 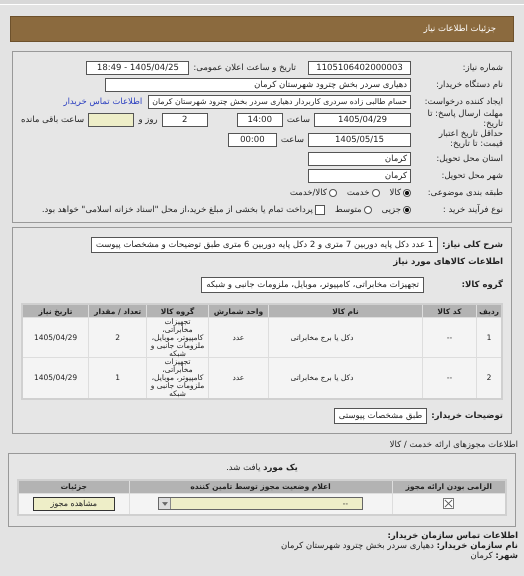 What do you see at coordinates (472, 245) in the screenshot?
I see `field-label: شرح کلی نیاز:` at bounding box center [472, 245].